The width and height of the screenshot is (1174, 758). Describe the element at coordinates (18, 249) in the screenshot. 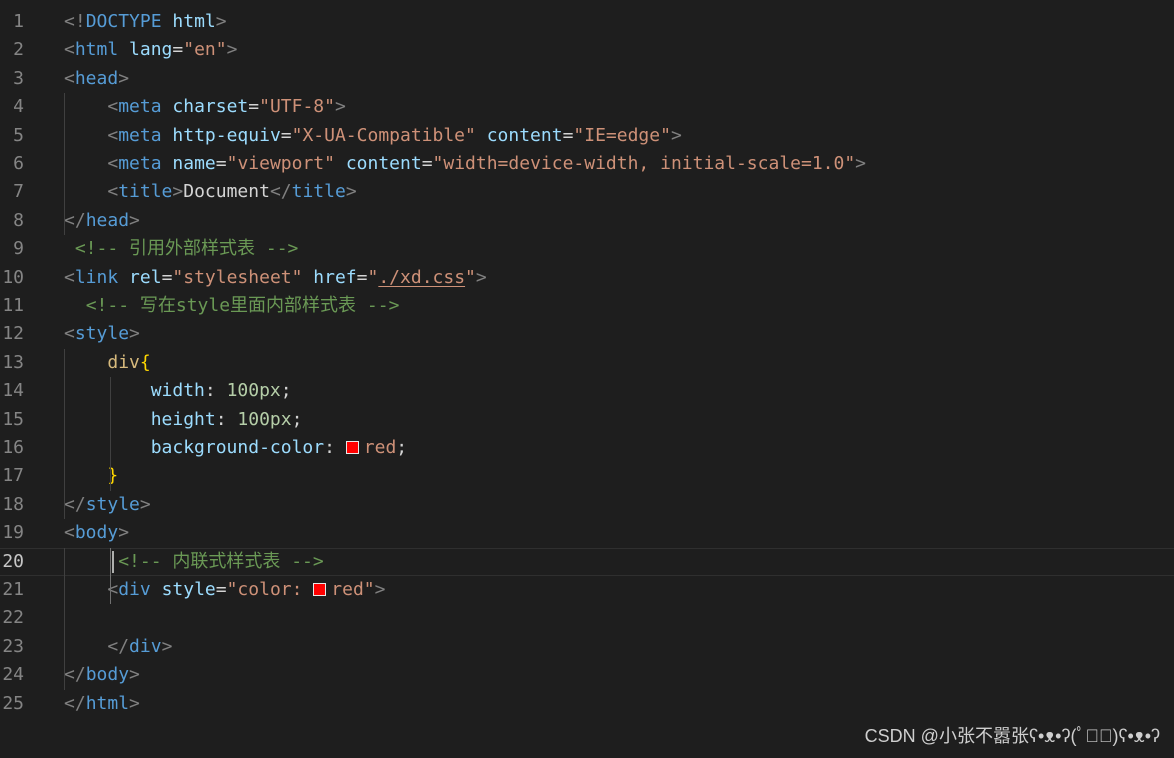

I see `line-number: 9` at that location.